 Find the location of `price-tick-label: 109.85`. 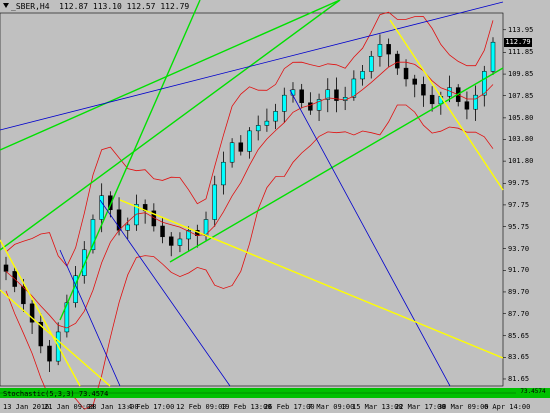

price-tick-label: 109.85 is located at coordinates (521, 74).